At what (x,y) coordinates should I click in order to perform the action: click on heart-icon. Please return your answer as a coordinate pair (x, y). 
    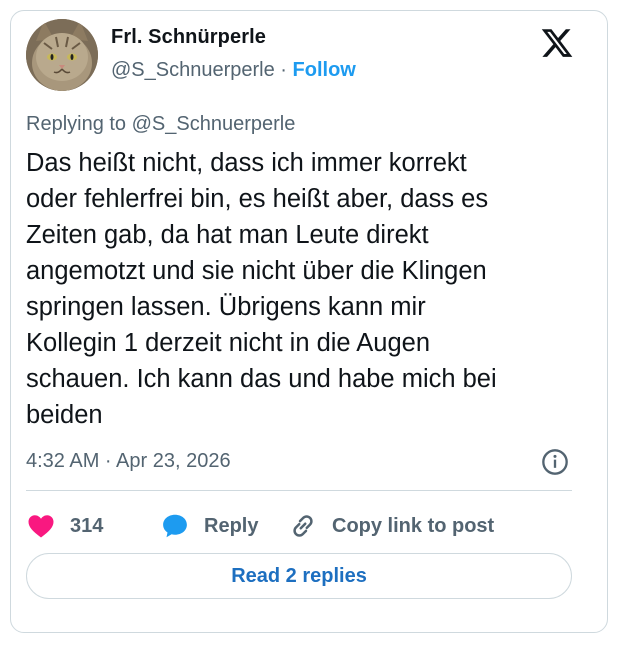
    Looking at the image, I should click on (41, 526).